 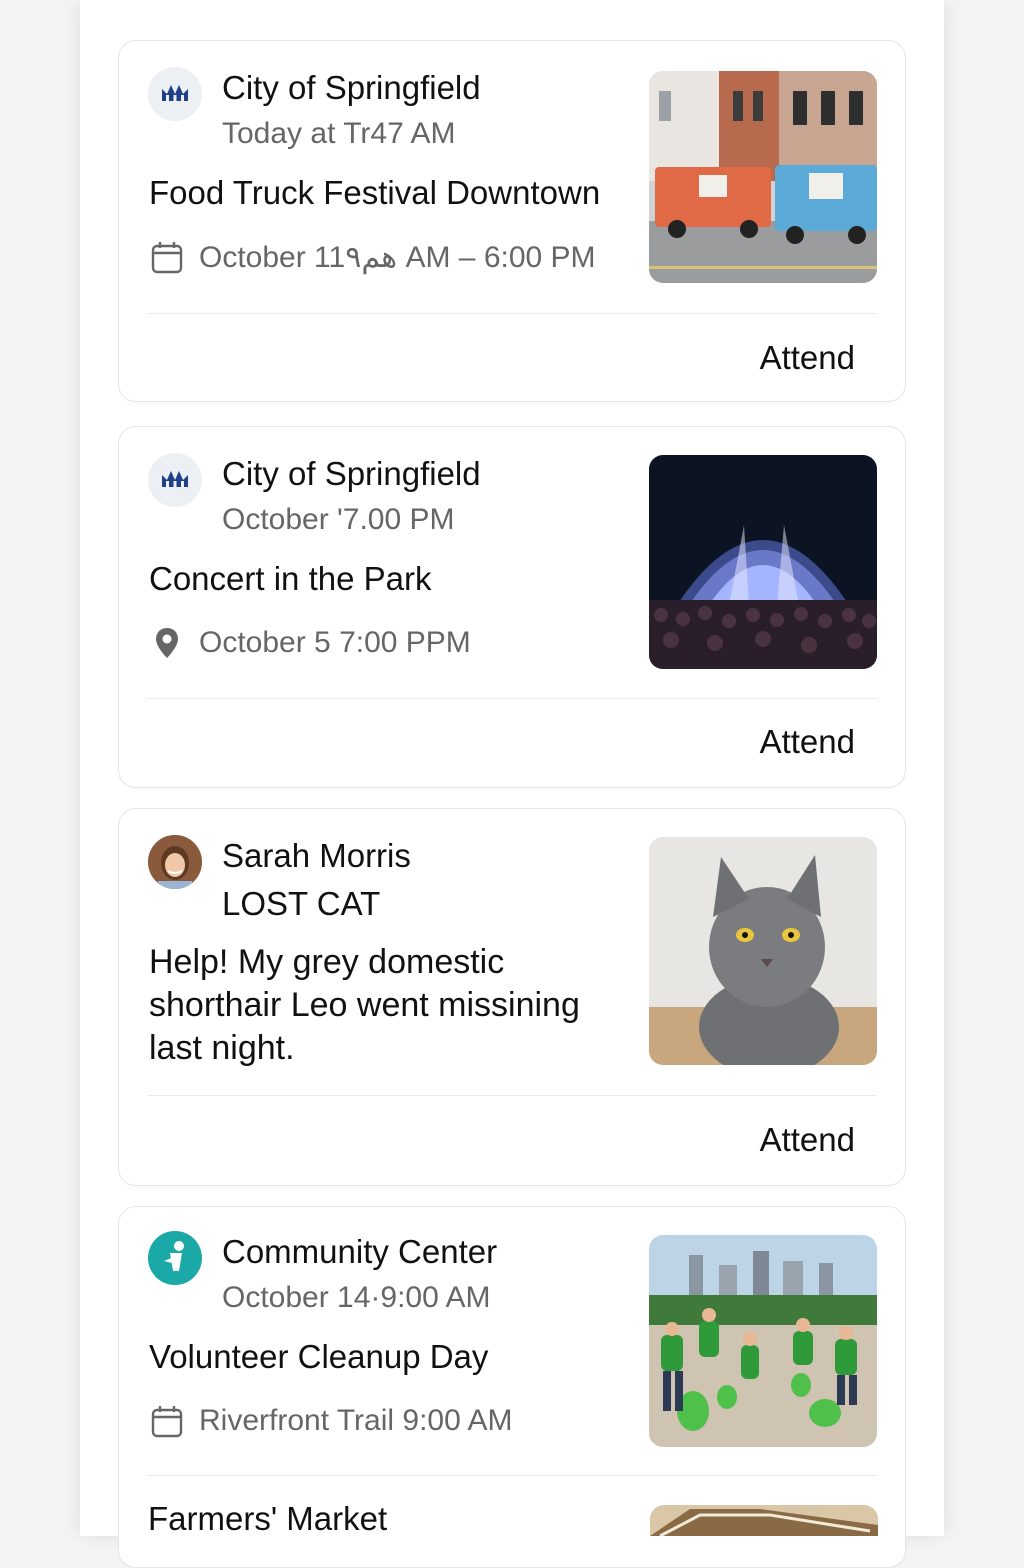 I want to click on event-date-text: October 5 7:00 PPM, so click(x=335, y=642).